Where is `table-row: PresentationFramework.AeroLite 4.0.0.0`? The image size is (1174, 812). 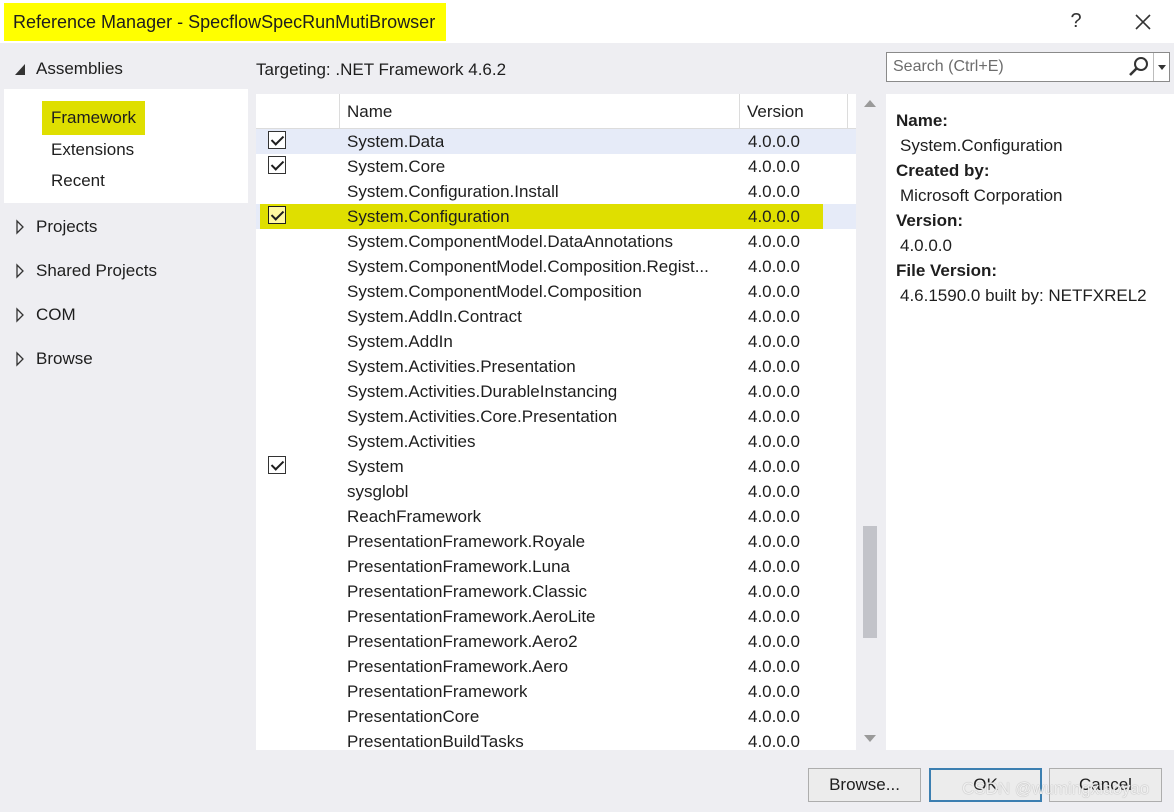 table-row: PresentationFramework.AeroLite 4.0.0.0 is located at coordinates (556, 616).